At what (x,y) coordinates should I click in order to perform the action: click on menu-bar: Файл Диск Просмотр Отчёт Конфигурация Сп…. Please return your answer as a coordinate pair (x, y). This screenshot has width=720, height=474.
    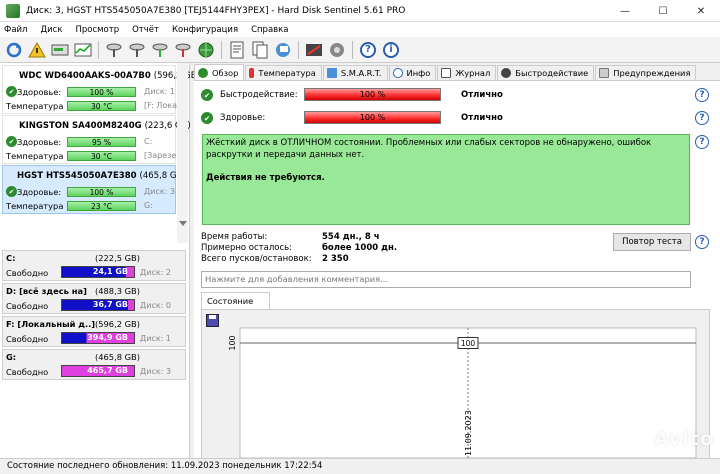
    Looking at the image, I should click on (360, 29).